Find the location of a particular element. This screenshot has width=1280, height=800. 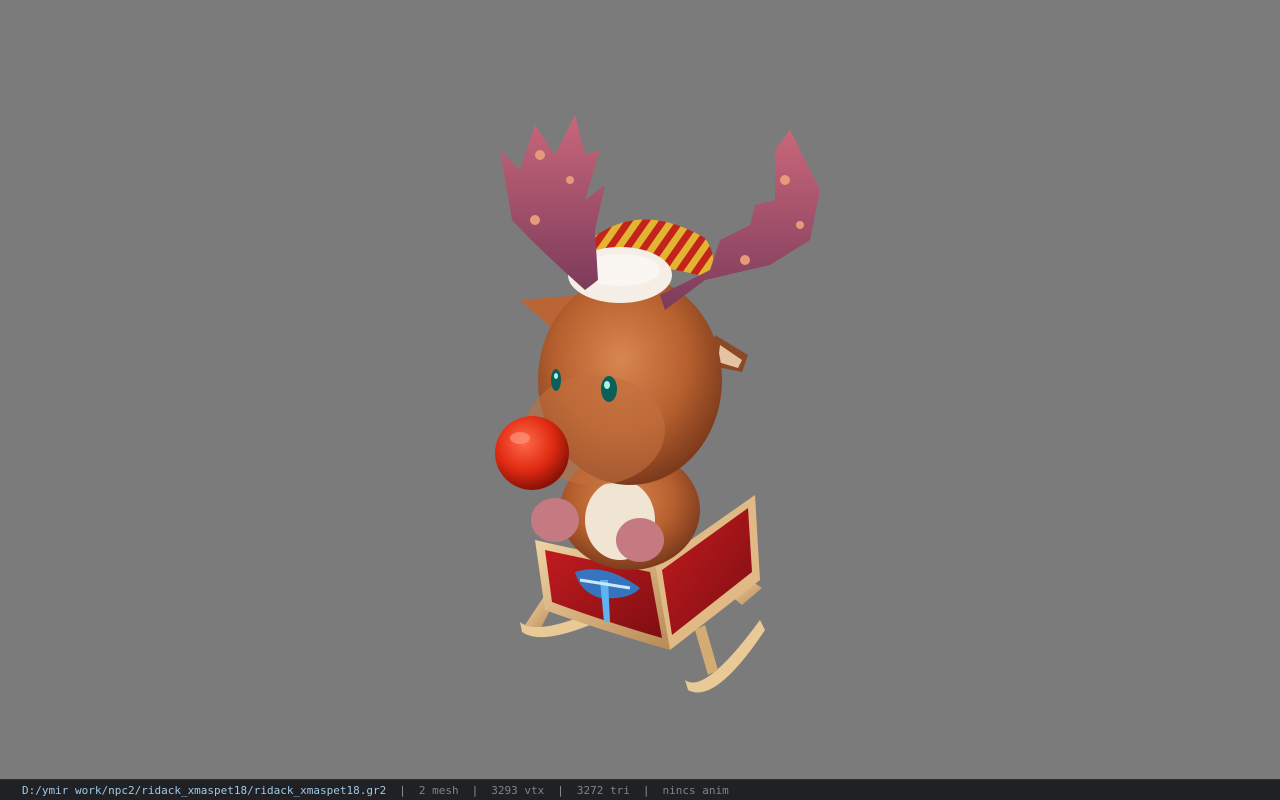

triangle-count: 3272 tri is located at coordinates (603, 790).